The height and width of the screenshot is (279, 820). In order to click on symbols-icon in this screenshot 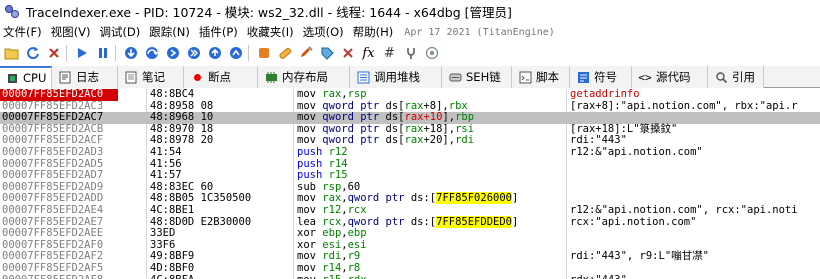, I will do `click(583, 77)`.